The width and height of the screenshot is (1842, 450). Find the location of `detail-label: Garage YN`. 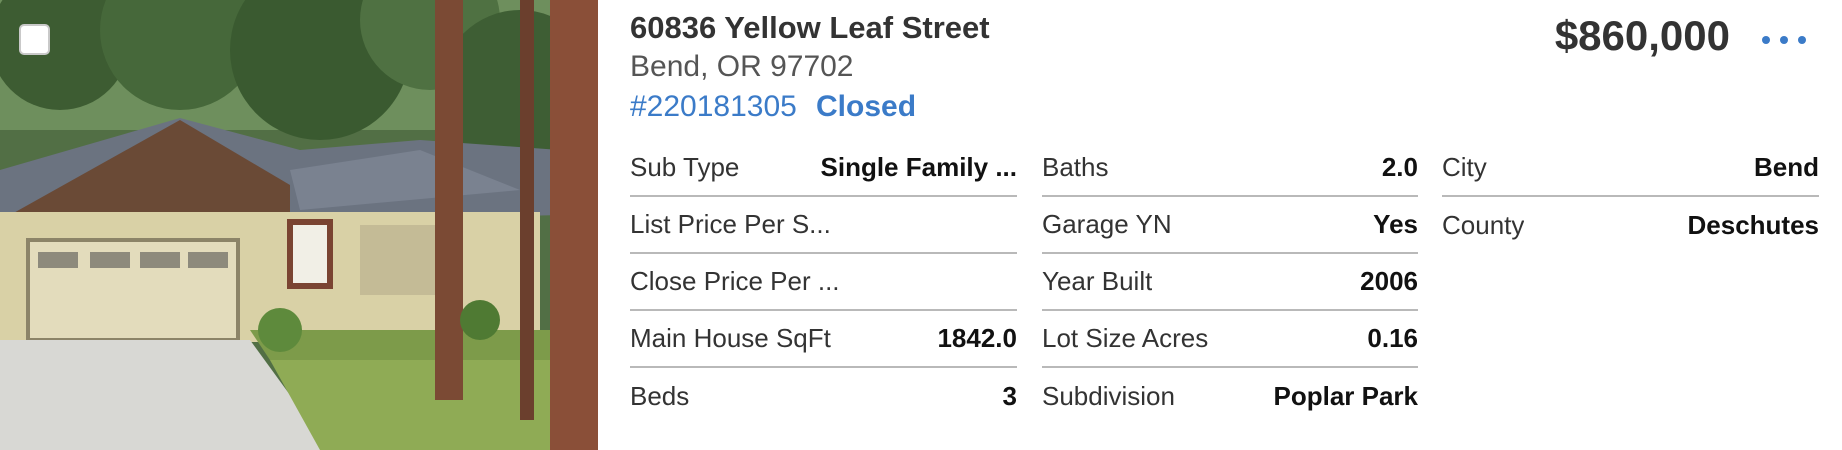

detail-label: Garage YN is located at coordinates (1107, 224).